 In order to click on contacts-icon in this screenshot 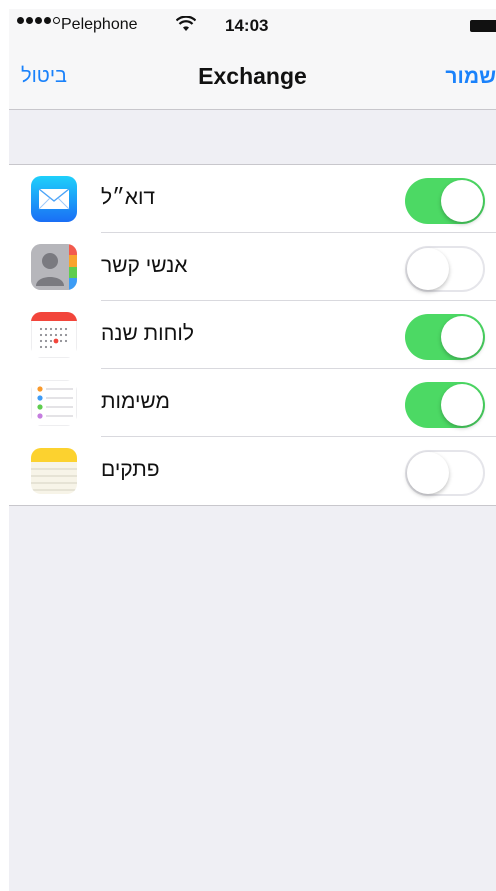, I will do `click(54, 267)`.